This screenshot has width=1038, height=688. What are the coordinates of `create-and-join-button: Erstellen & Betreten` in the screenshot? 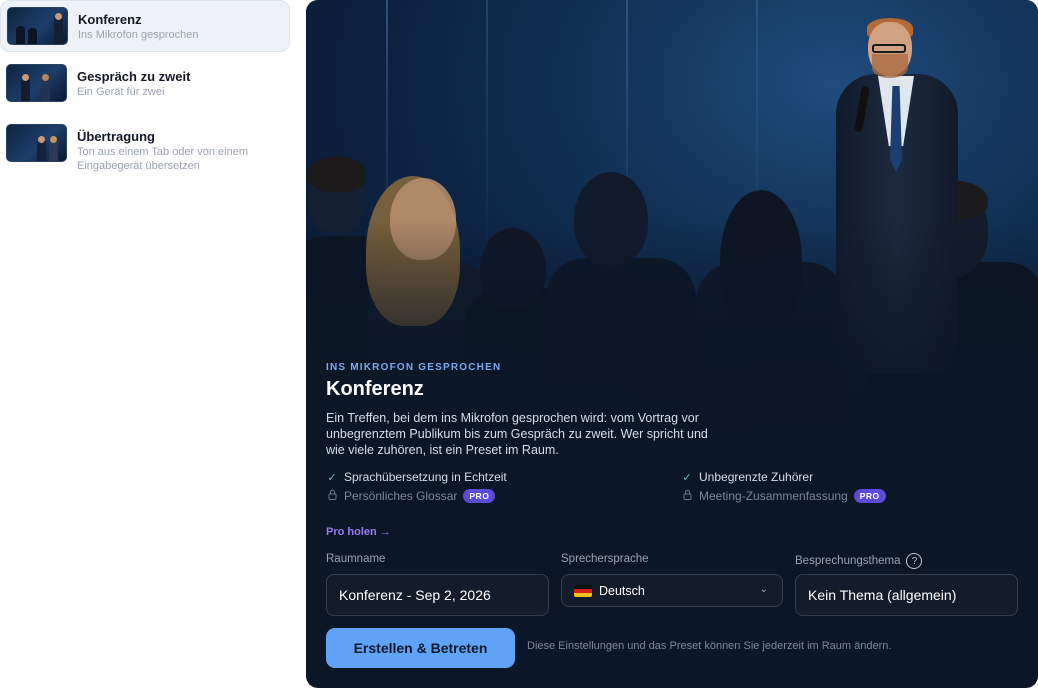 It's located at (420, 648).